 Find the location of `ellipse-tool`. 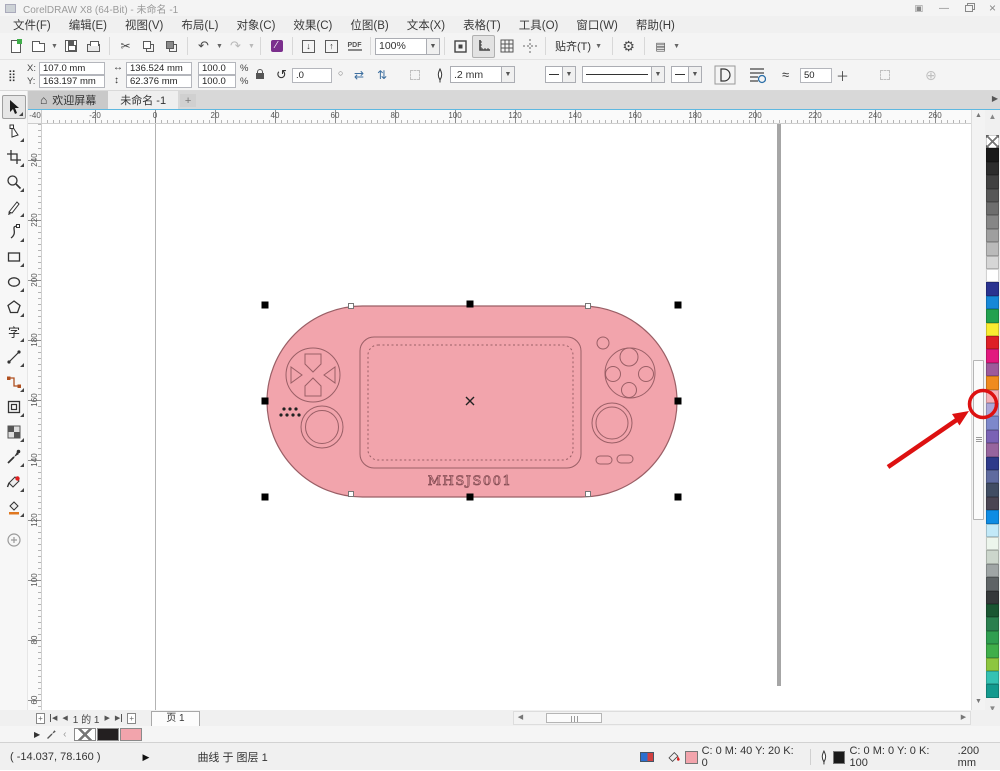

ellipse-tool is located at coordinates (14, 282).